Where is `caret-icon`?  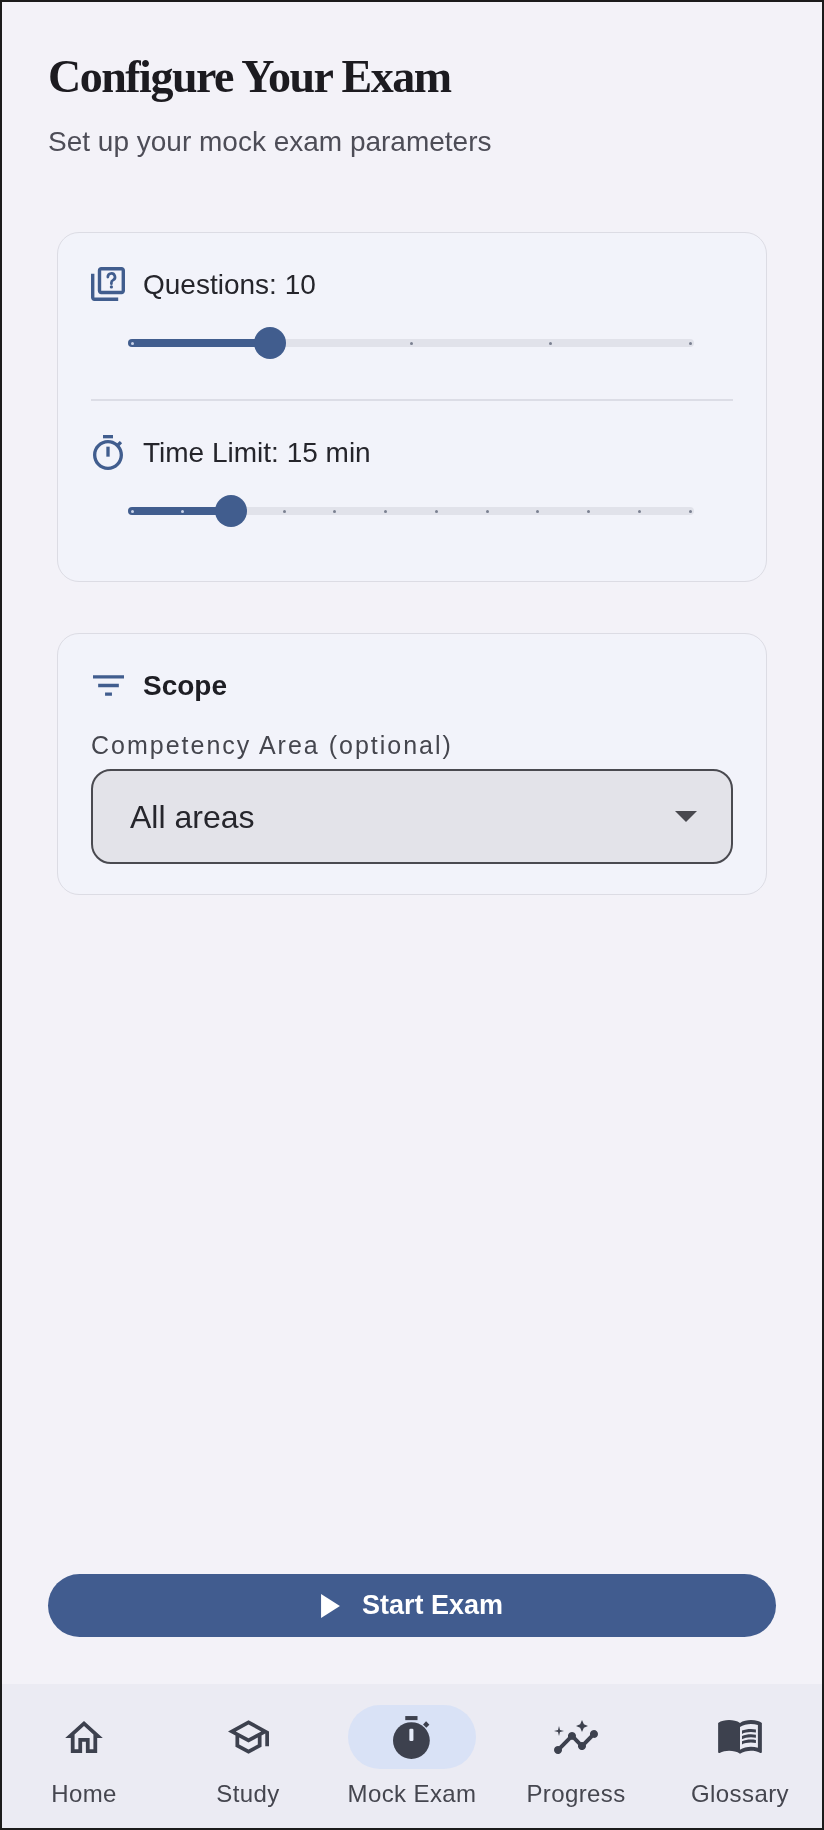 caret-icon is located at coordinates (686, 817).